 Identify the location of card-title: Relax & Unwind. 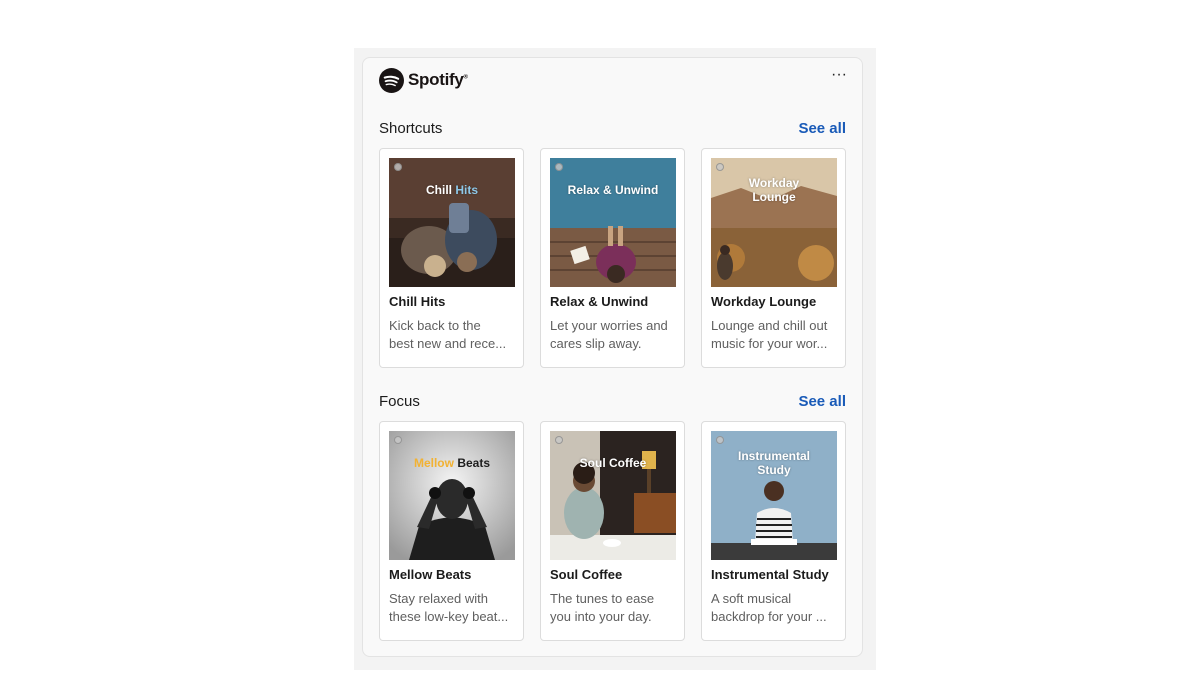
(599, 301).